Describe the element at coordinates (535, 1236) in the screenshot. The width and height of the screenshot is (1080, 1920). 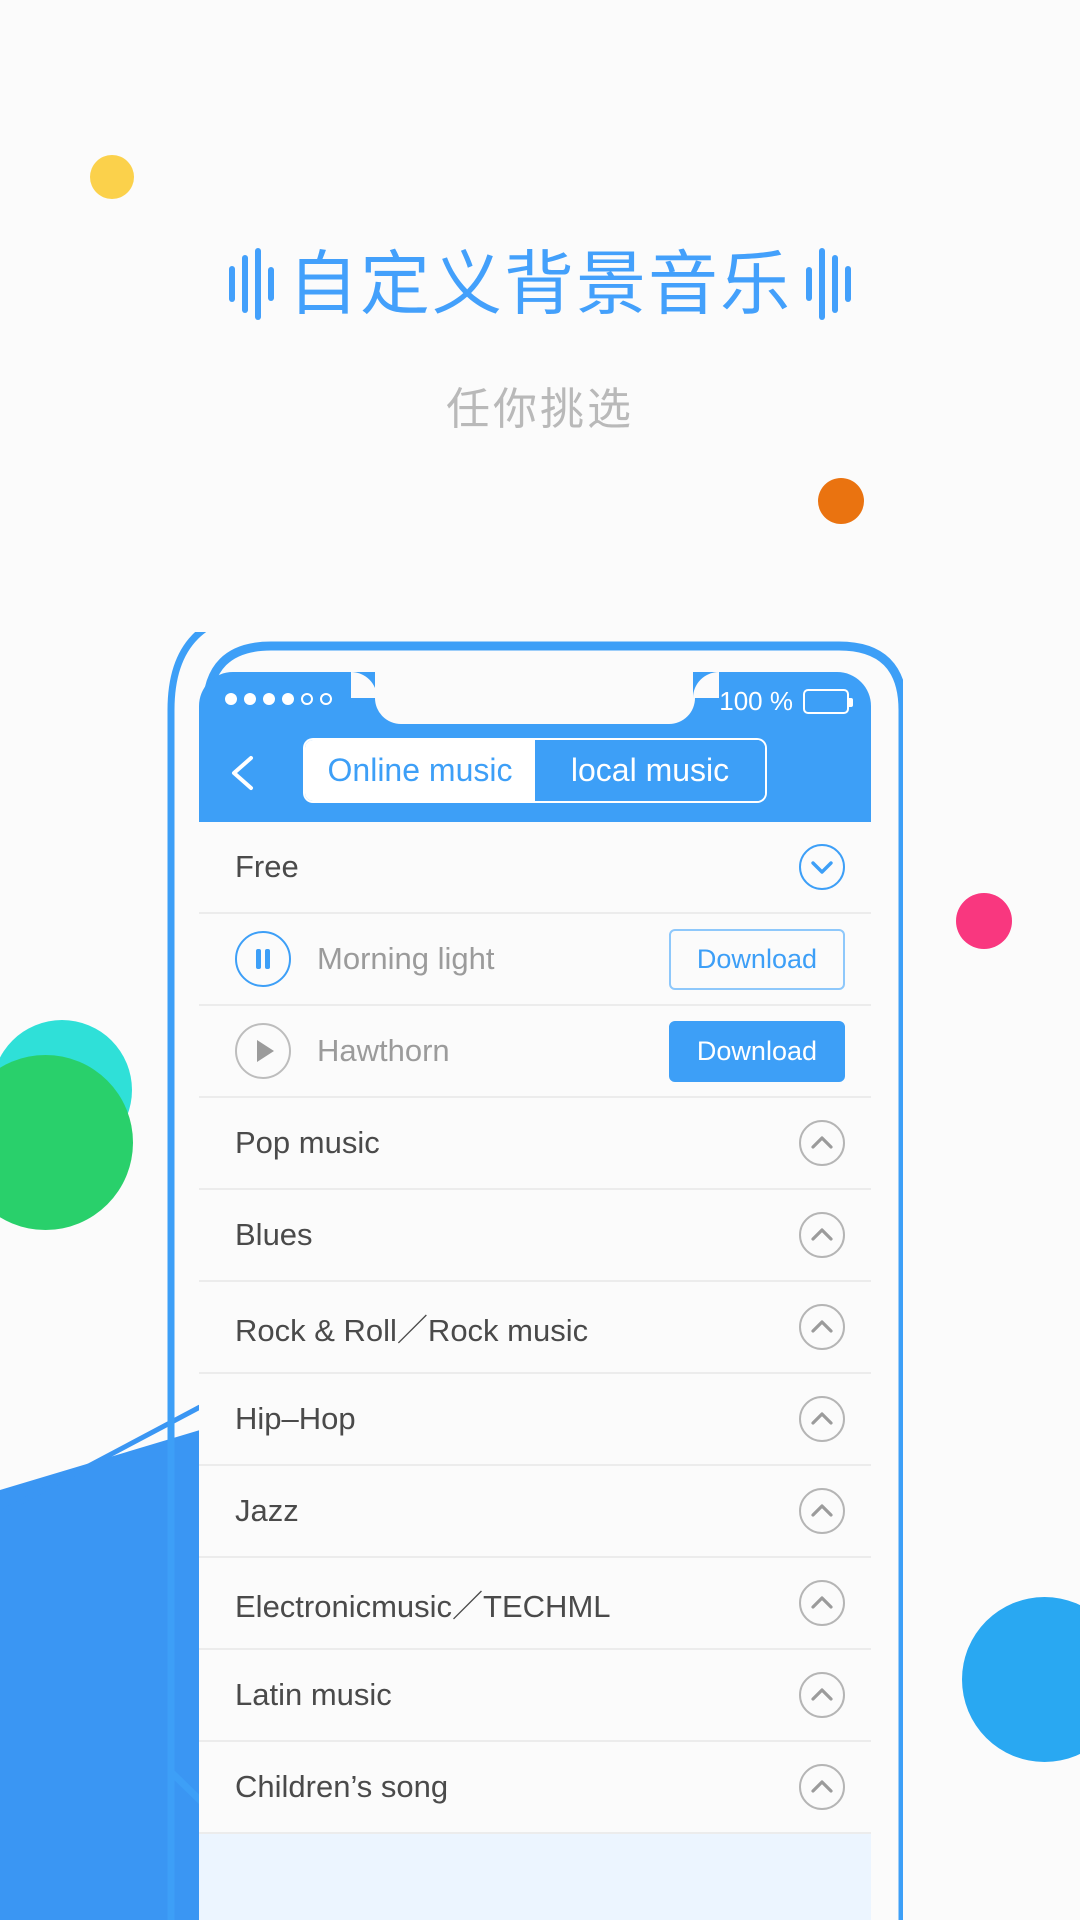
I see `genre-row: Blues` at that location.